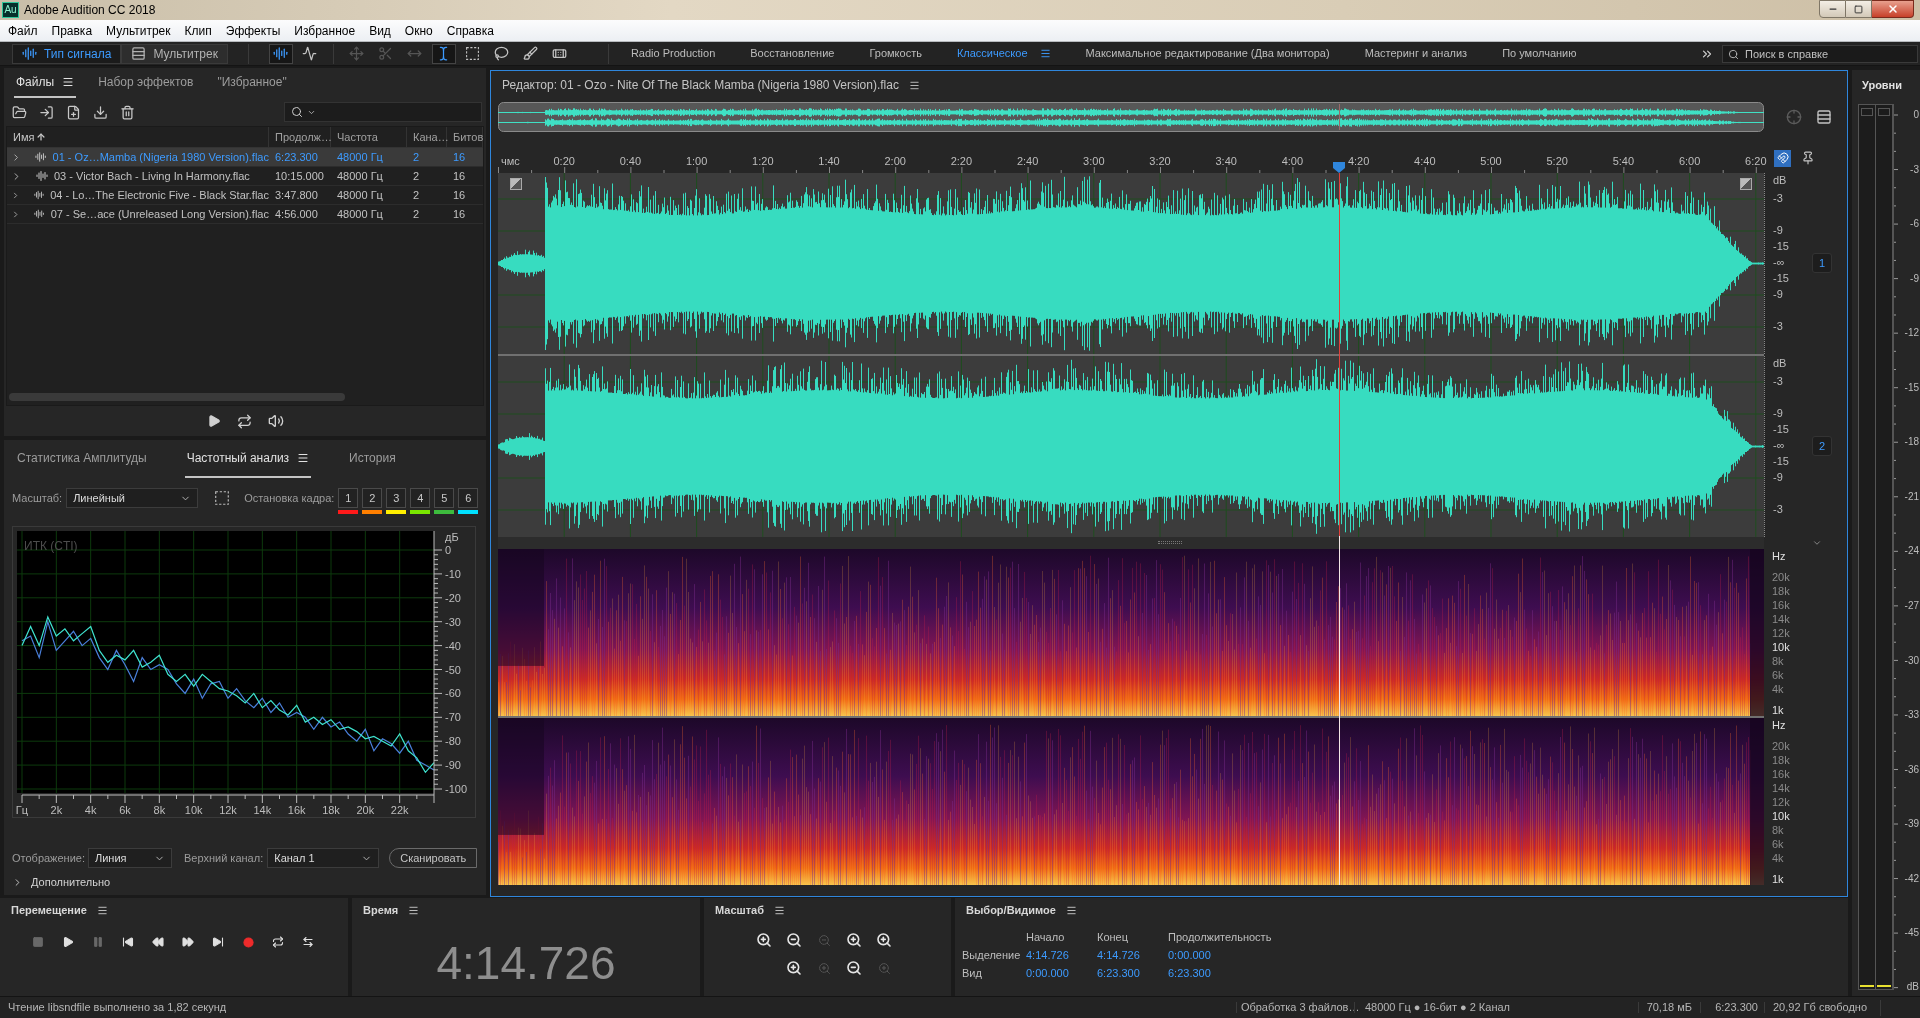 This screenshot has height=1018, width=1920. What do you see at coordinates (222, 498) in the screenshot?
I see `dashed-square-icon` at bounding box center [222, 498].